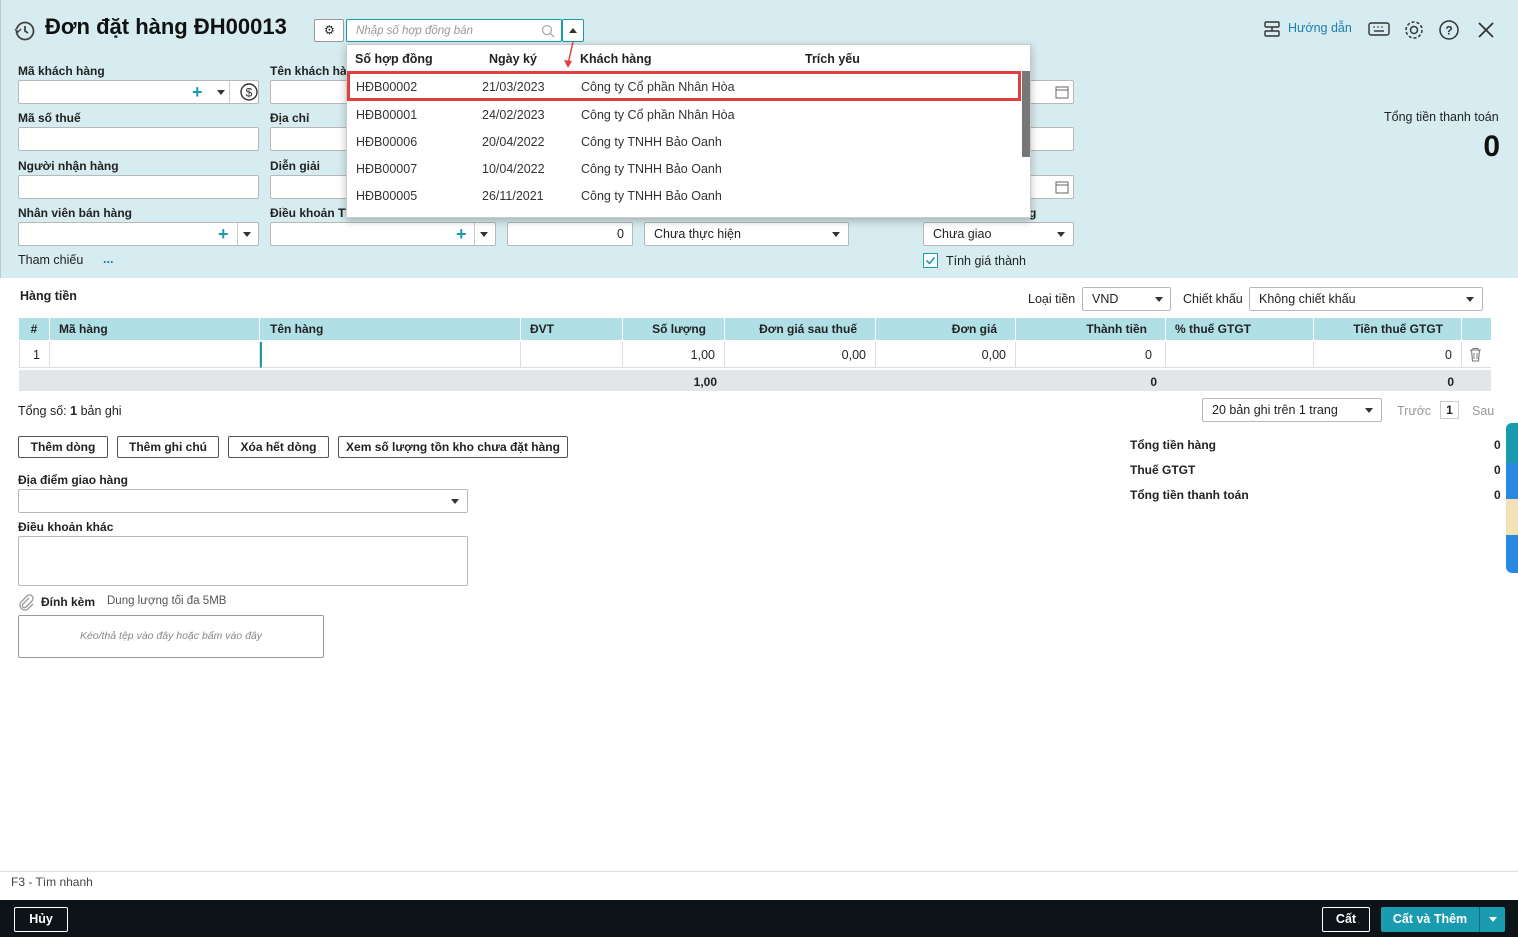 This screenshot has height=937, width=1518. What do you see at coordinates (309, 187) in the screenshot?
I see `description-input` at bounding box center [309, 187].